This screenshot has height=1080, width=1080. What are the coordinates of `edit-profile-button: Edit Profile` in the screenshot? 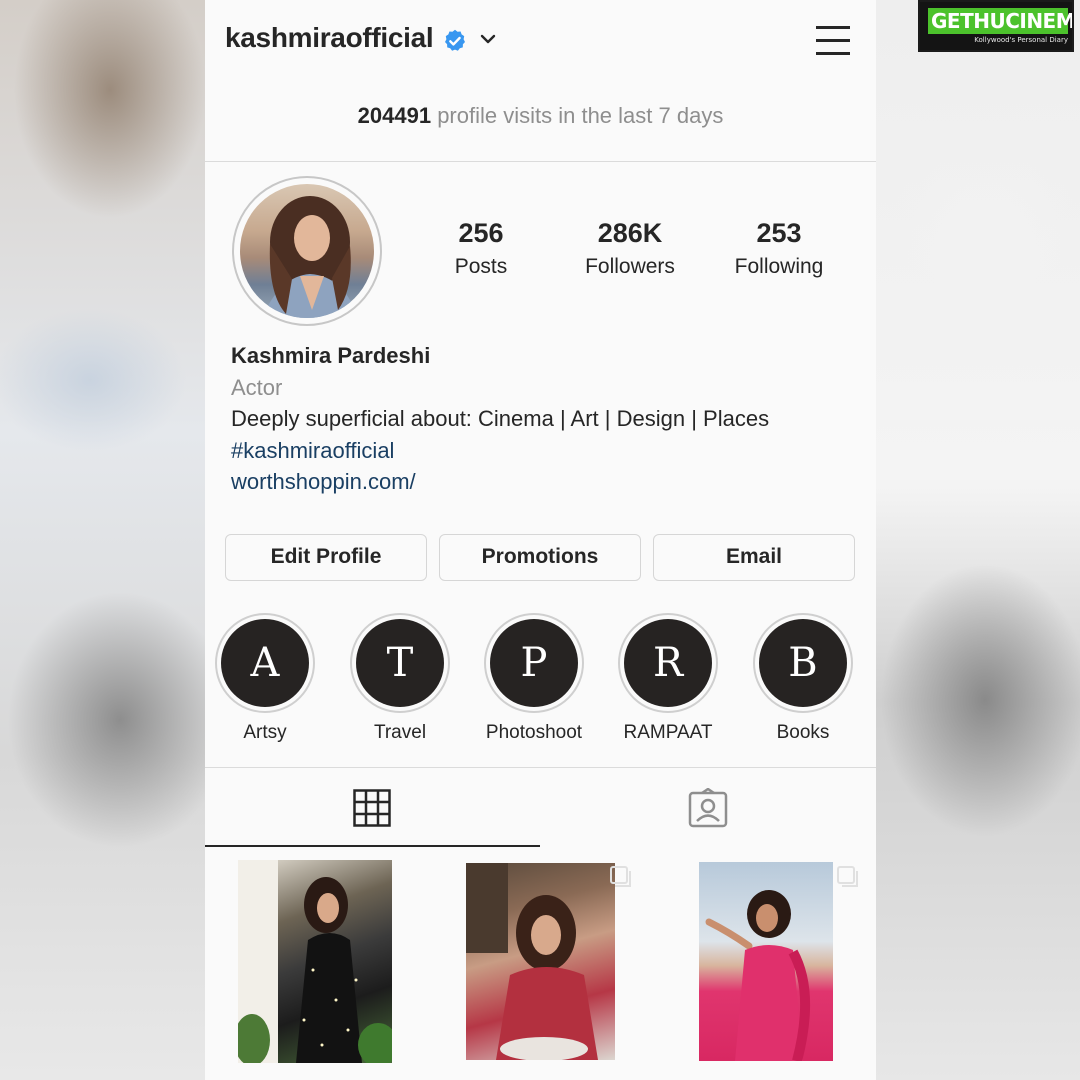 It's located at (326, 557).